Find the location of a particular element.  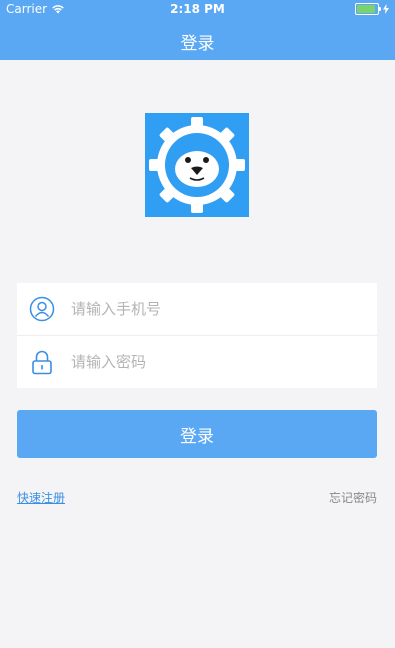

login-form is located at coordinates (197, 335).